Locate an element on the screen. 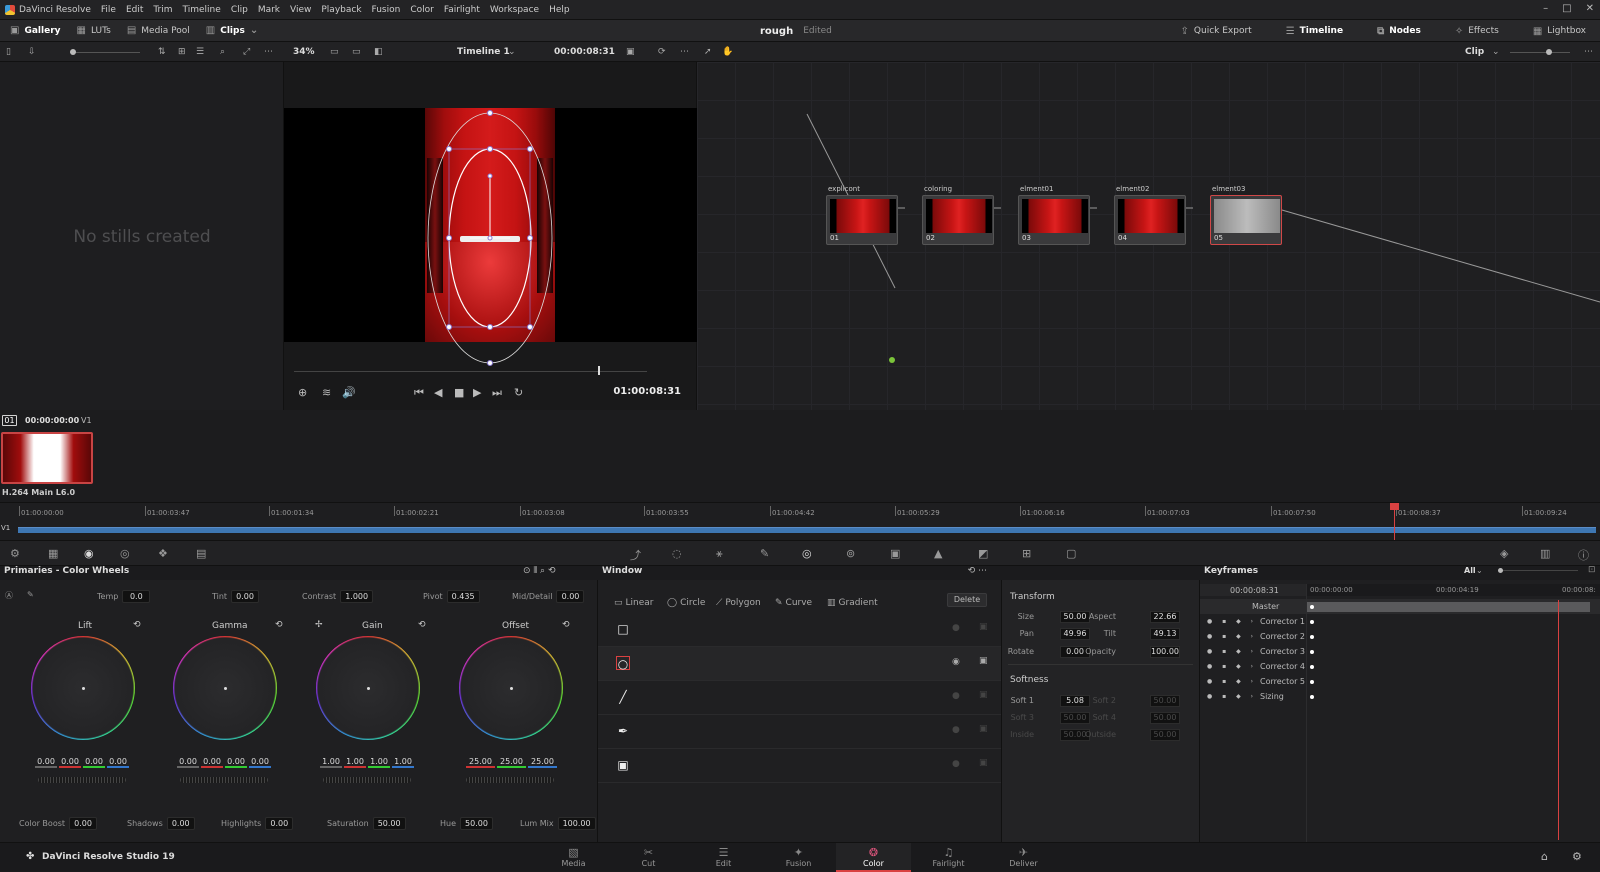 This screenshot has width=1600, height=872. delete-button: Delete is located at coordinates (967, 600).